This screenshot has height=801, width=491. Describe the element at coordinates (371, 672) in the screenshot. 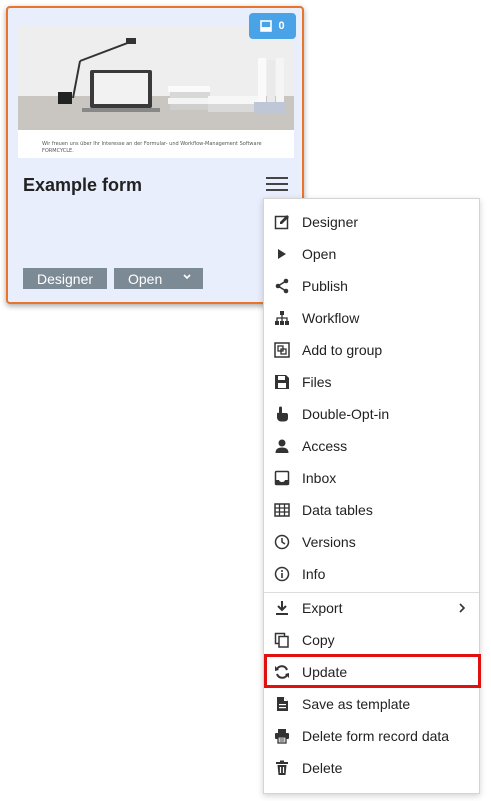

I see `menu-item-update: Update` at that location.